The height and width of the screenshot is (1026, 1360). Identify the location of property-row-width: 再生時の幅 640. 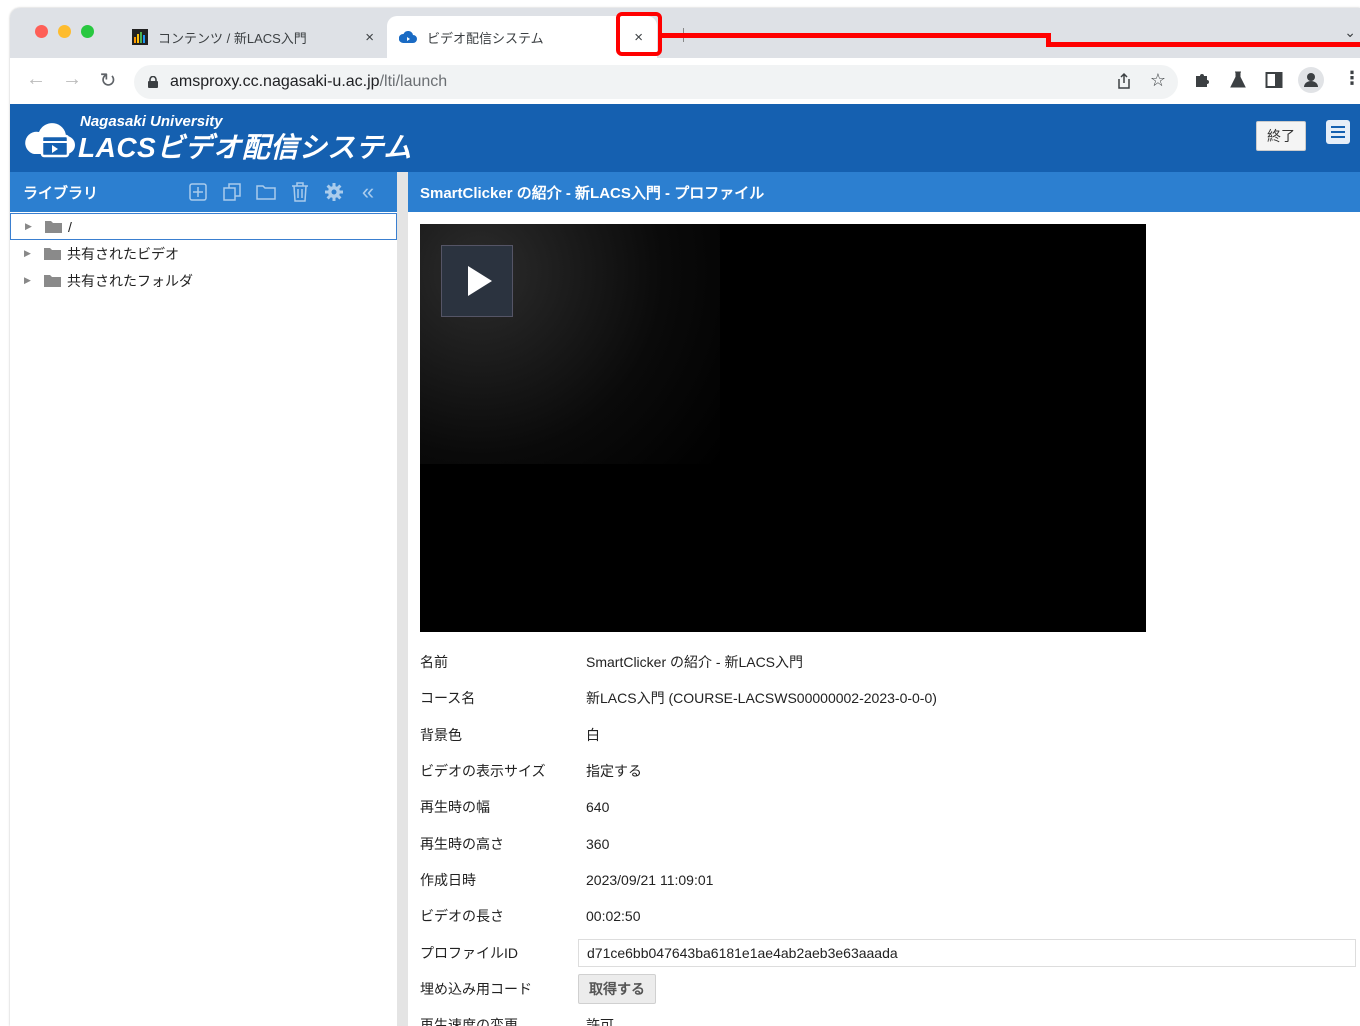
(890, 807).